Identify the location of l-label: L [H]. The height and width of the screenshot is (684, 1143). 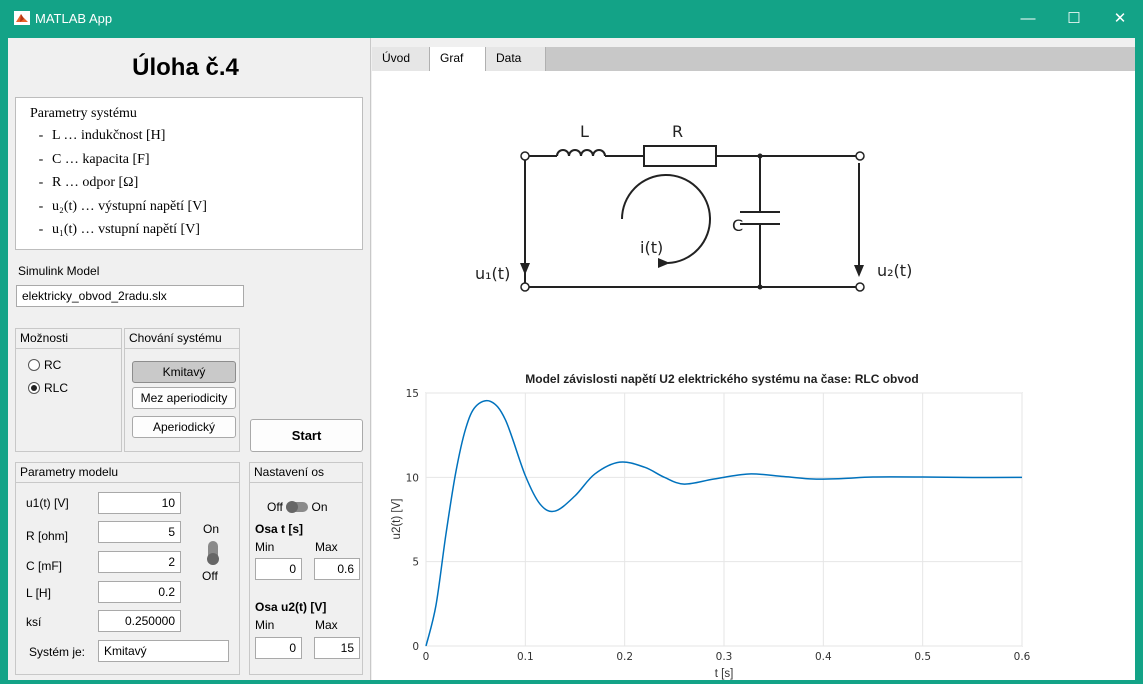
(38, 593).